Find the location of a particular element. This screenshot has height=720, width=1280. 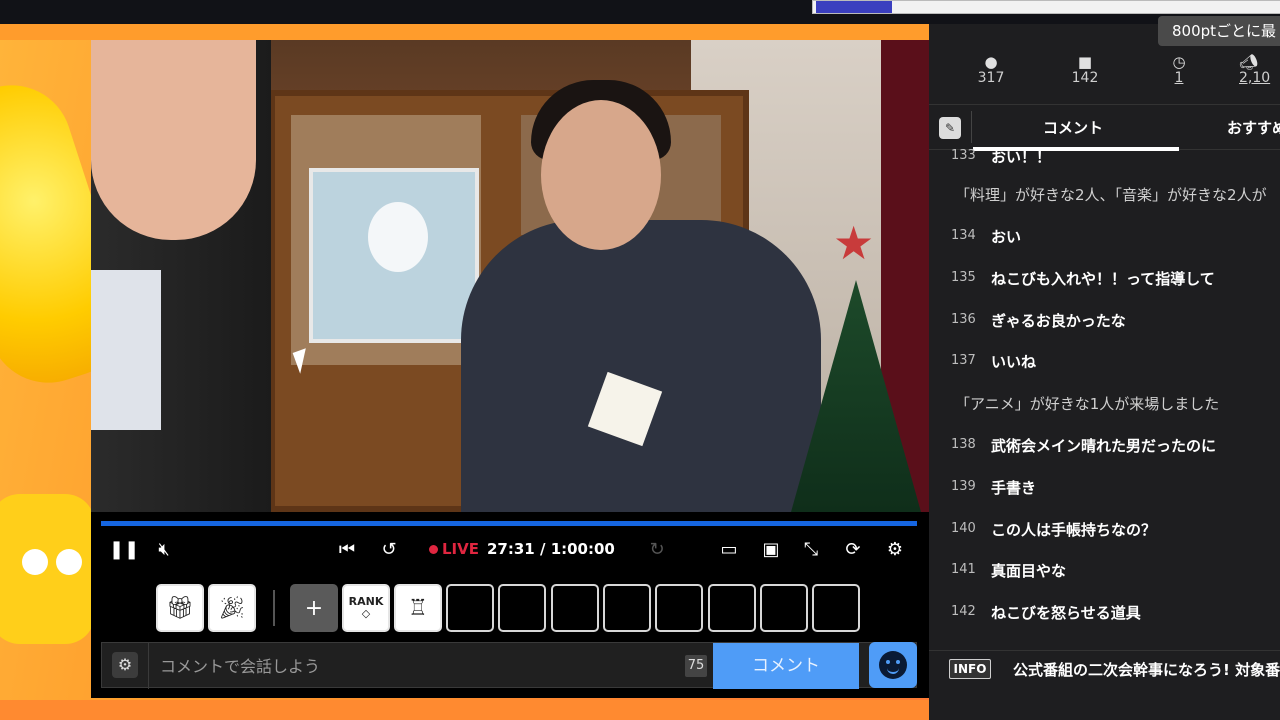

clock-icon: ◷ is located at coordinates (1179, 62).